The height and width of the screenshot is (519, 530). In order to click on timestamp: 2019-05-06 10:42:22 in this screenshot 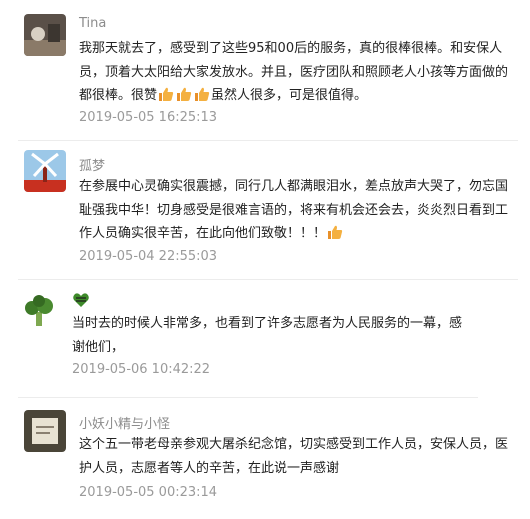, I will do `click(141, 369)`.